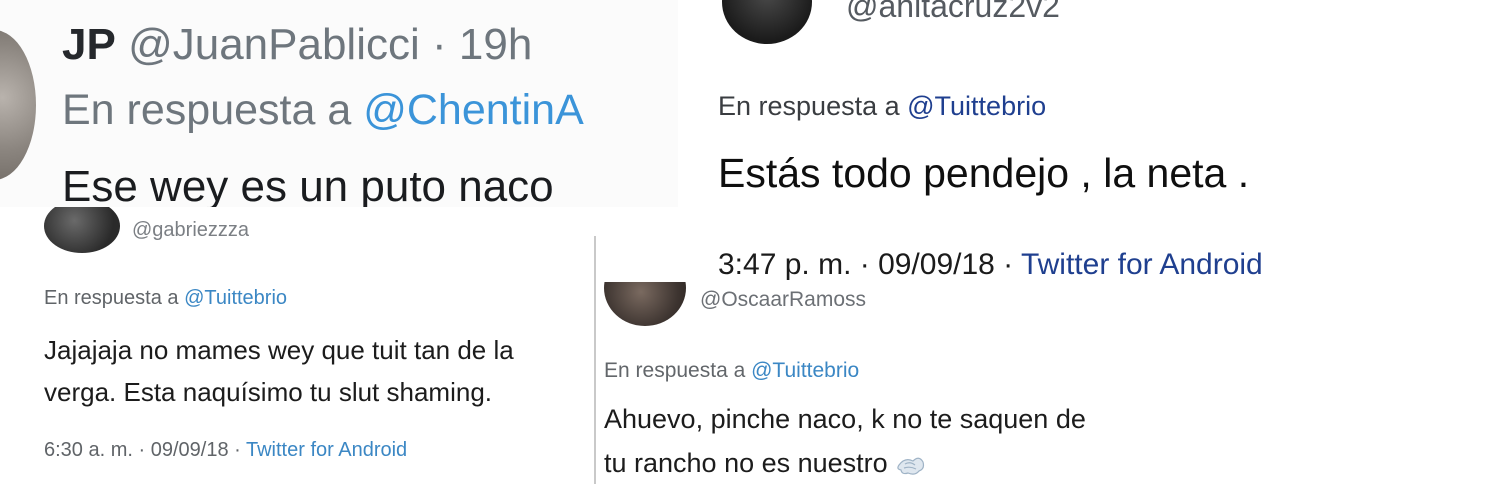  I want to click on reply-mention-link: @ChentinA, so click(473, 110).